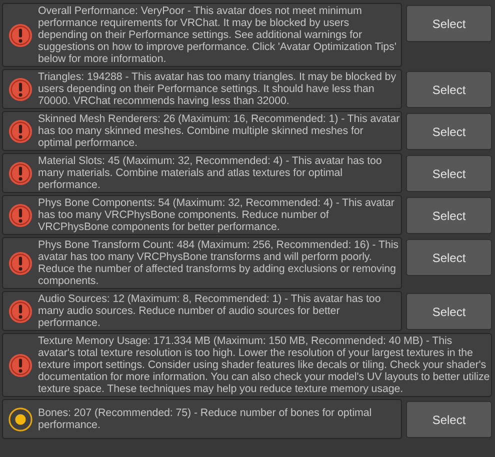  What do you see at coordinates (217, 215) in the screenshot?
I see `warning-message: Phys Bone Components: 54 (Maximum: 32, Recommended: 4) - This avatar has too many VRCPhysBone components. Reduce number of VRCPhysBone components for better performance.` at bounding box center [217, 215].